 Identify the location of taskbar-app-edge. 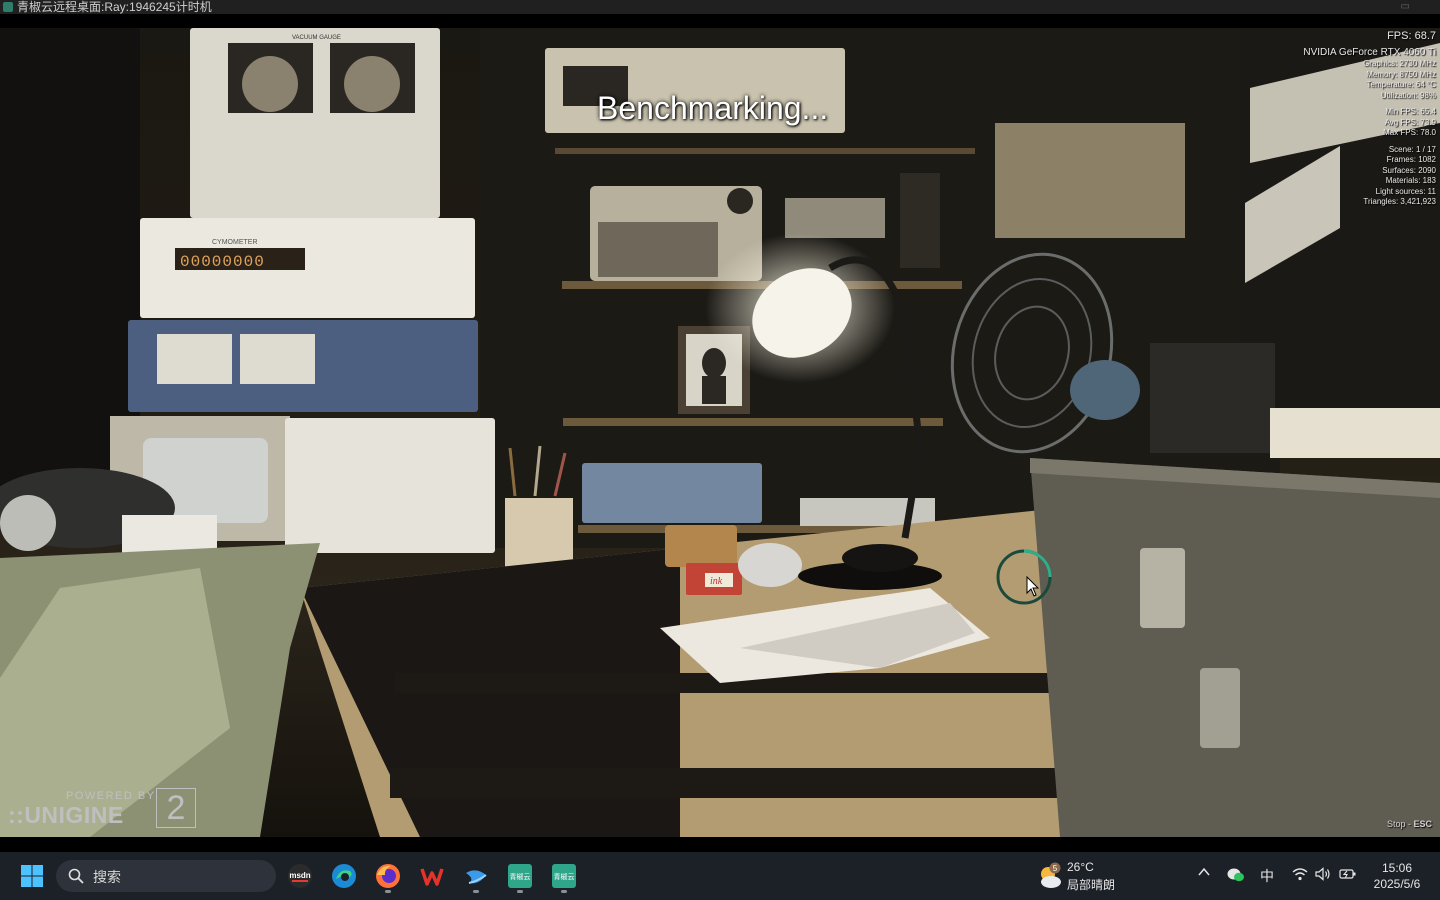
(344, 876).